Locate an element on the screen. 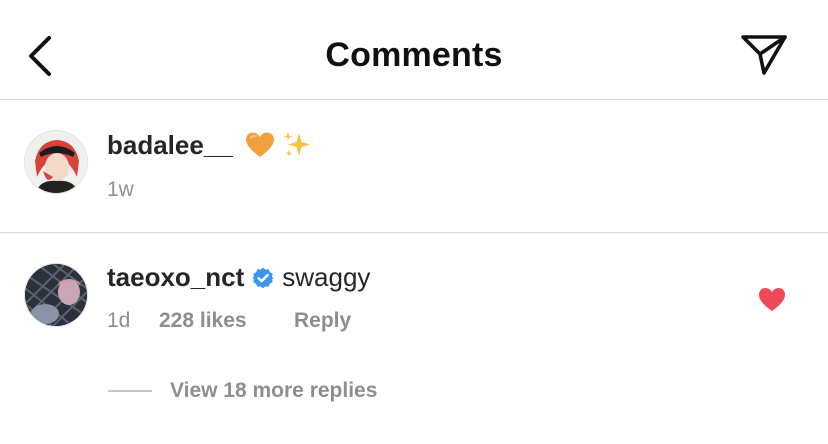 The image size is (828, 444). like-count: 228 likes is located at coordinates (226, 321).